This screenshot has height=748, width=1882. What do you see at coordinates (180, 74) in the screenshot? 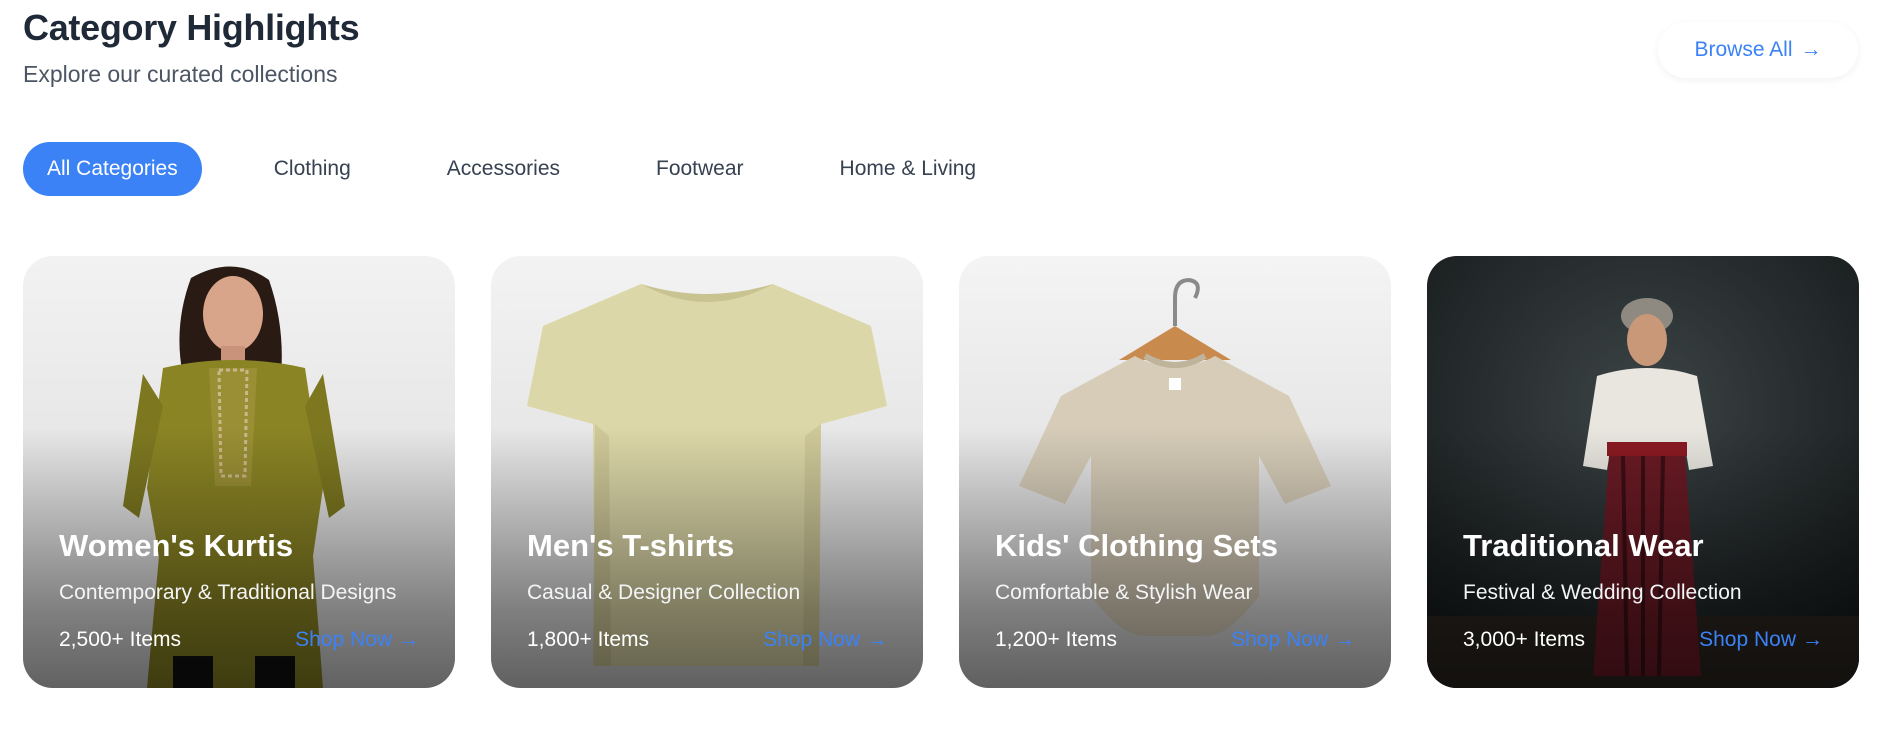
I see `page-subtitle: Explore our curated collections` at bounding box center [180, 74].